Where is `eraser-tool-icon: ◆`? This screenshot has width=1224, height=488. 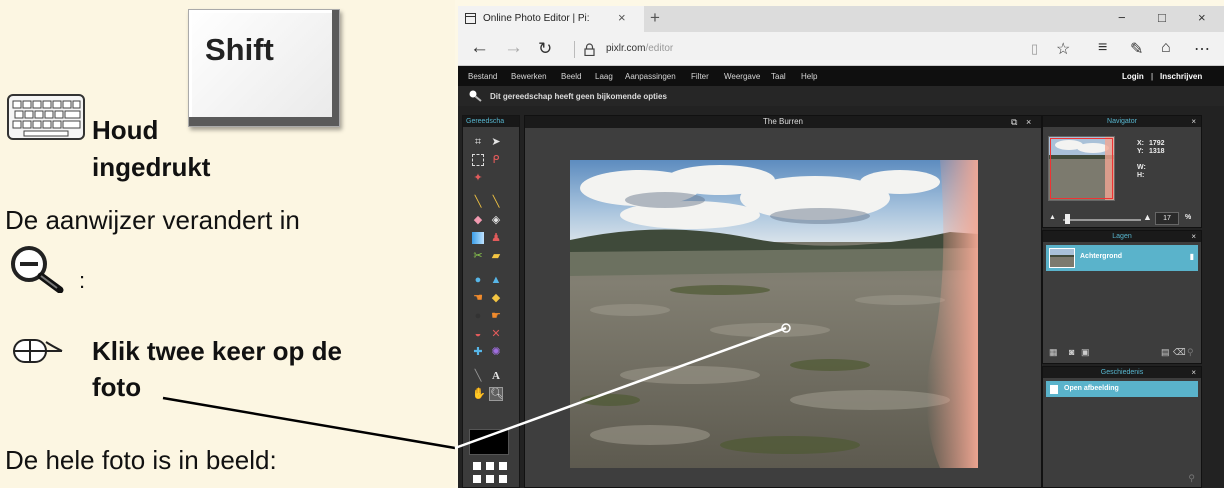 eraser-tool-icon: ◆ is located at coordinates (478, 220).